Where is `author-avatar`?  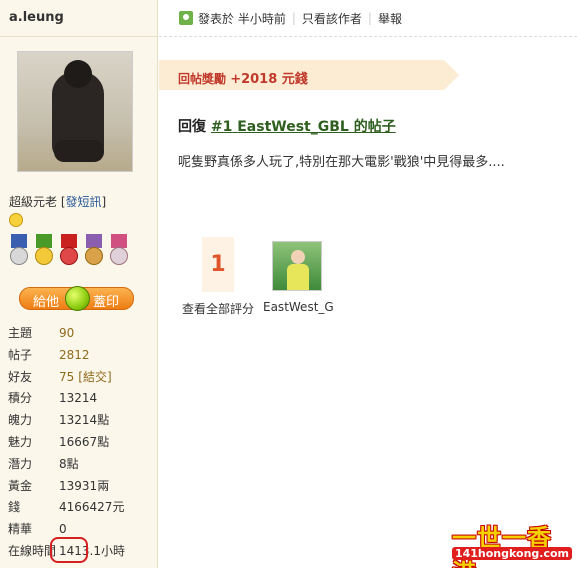
author-avatar is located at coordinates (75, 111).